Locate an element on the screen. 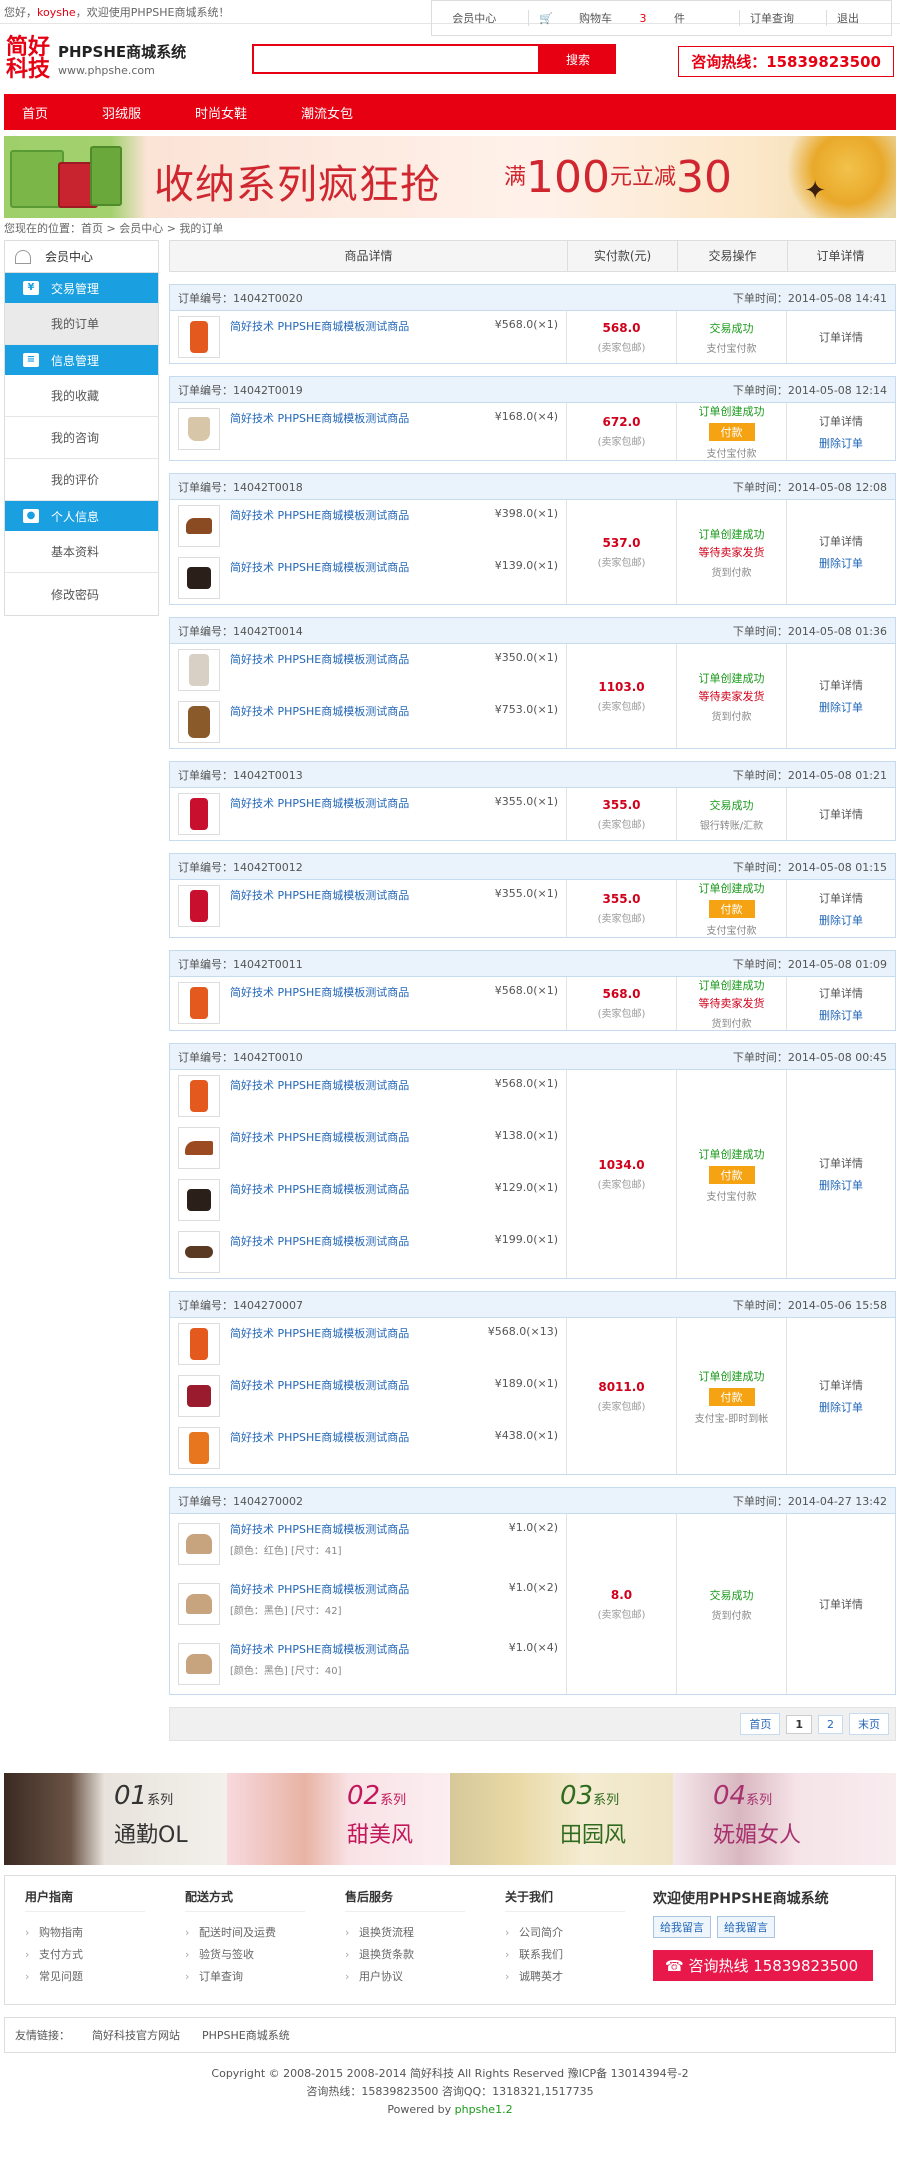  friend-link: PHPSHE商城系统 is located at coordinates (246, 2035).